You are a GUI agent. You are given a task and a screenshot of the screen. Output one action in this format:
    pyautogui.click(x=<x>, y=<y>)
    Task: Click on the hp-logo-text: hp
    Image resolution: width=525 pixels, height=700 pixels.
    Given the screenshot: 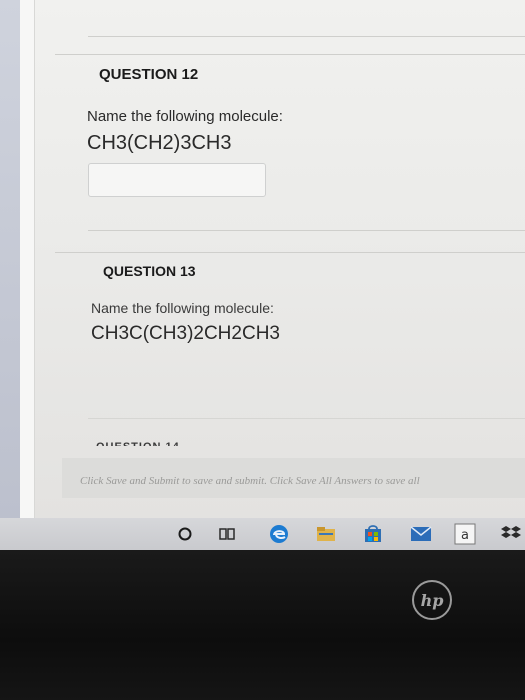 What is the action you would take?
    pyautogui.click(x=432, y=600)
    